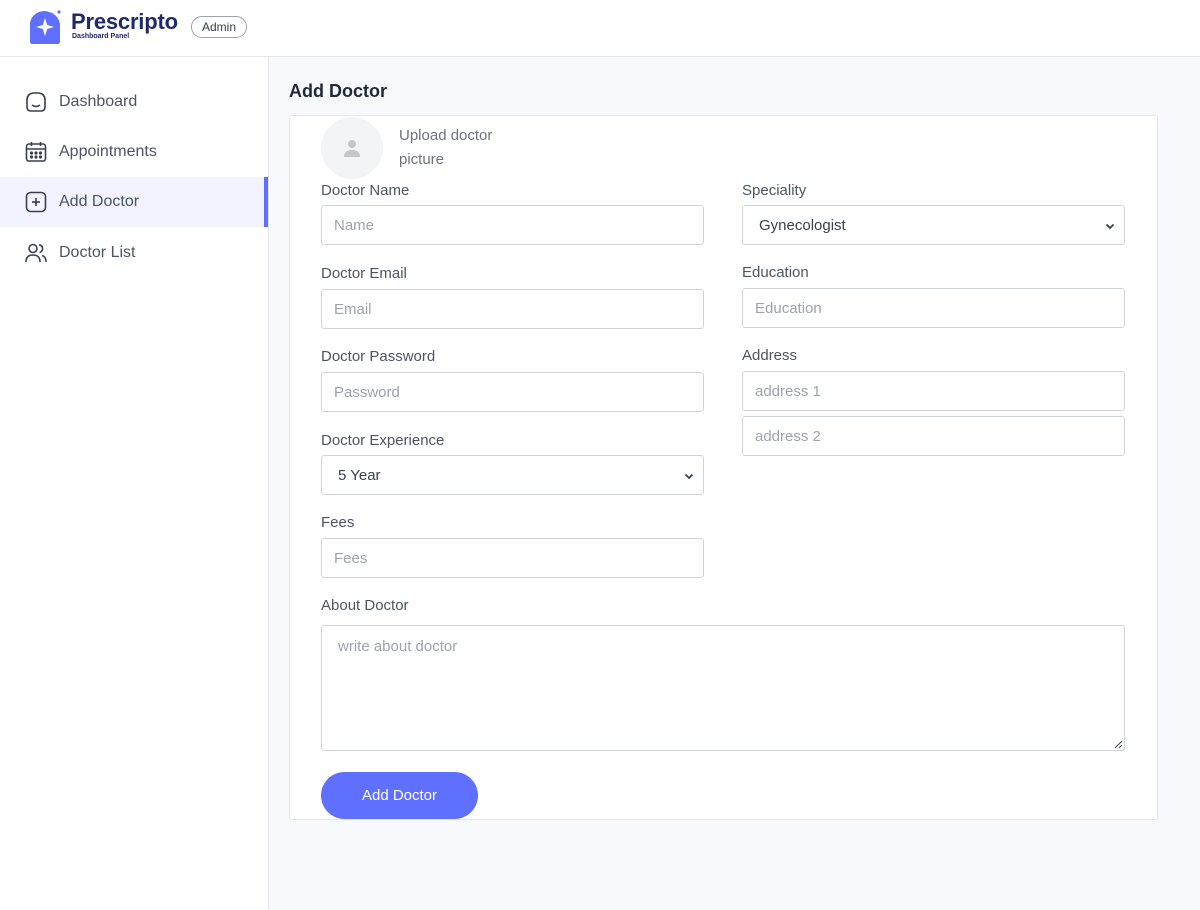 This screenshot has height=910, width=1200. Describe the element at coordinates (802, 225) in the screenshot. I see `speciality-selected-value: Gynecologist` at that location.